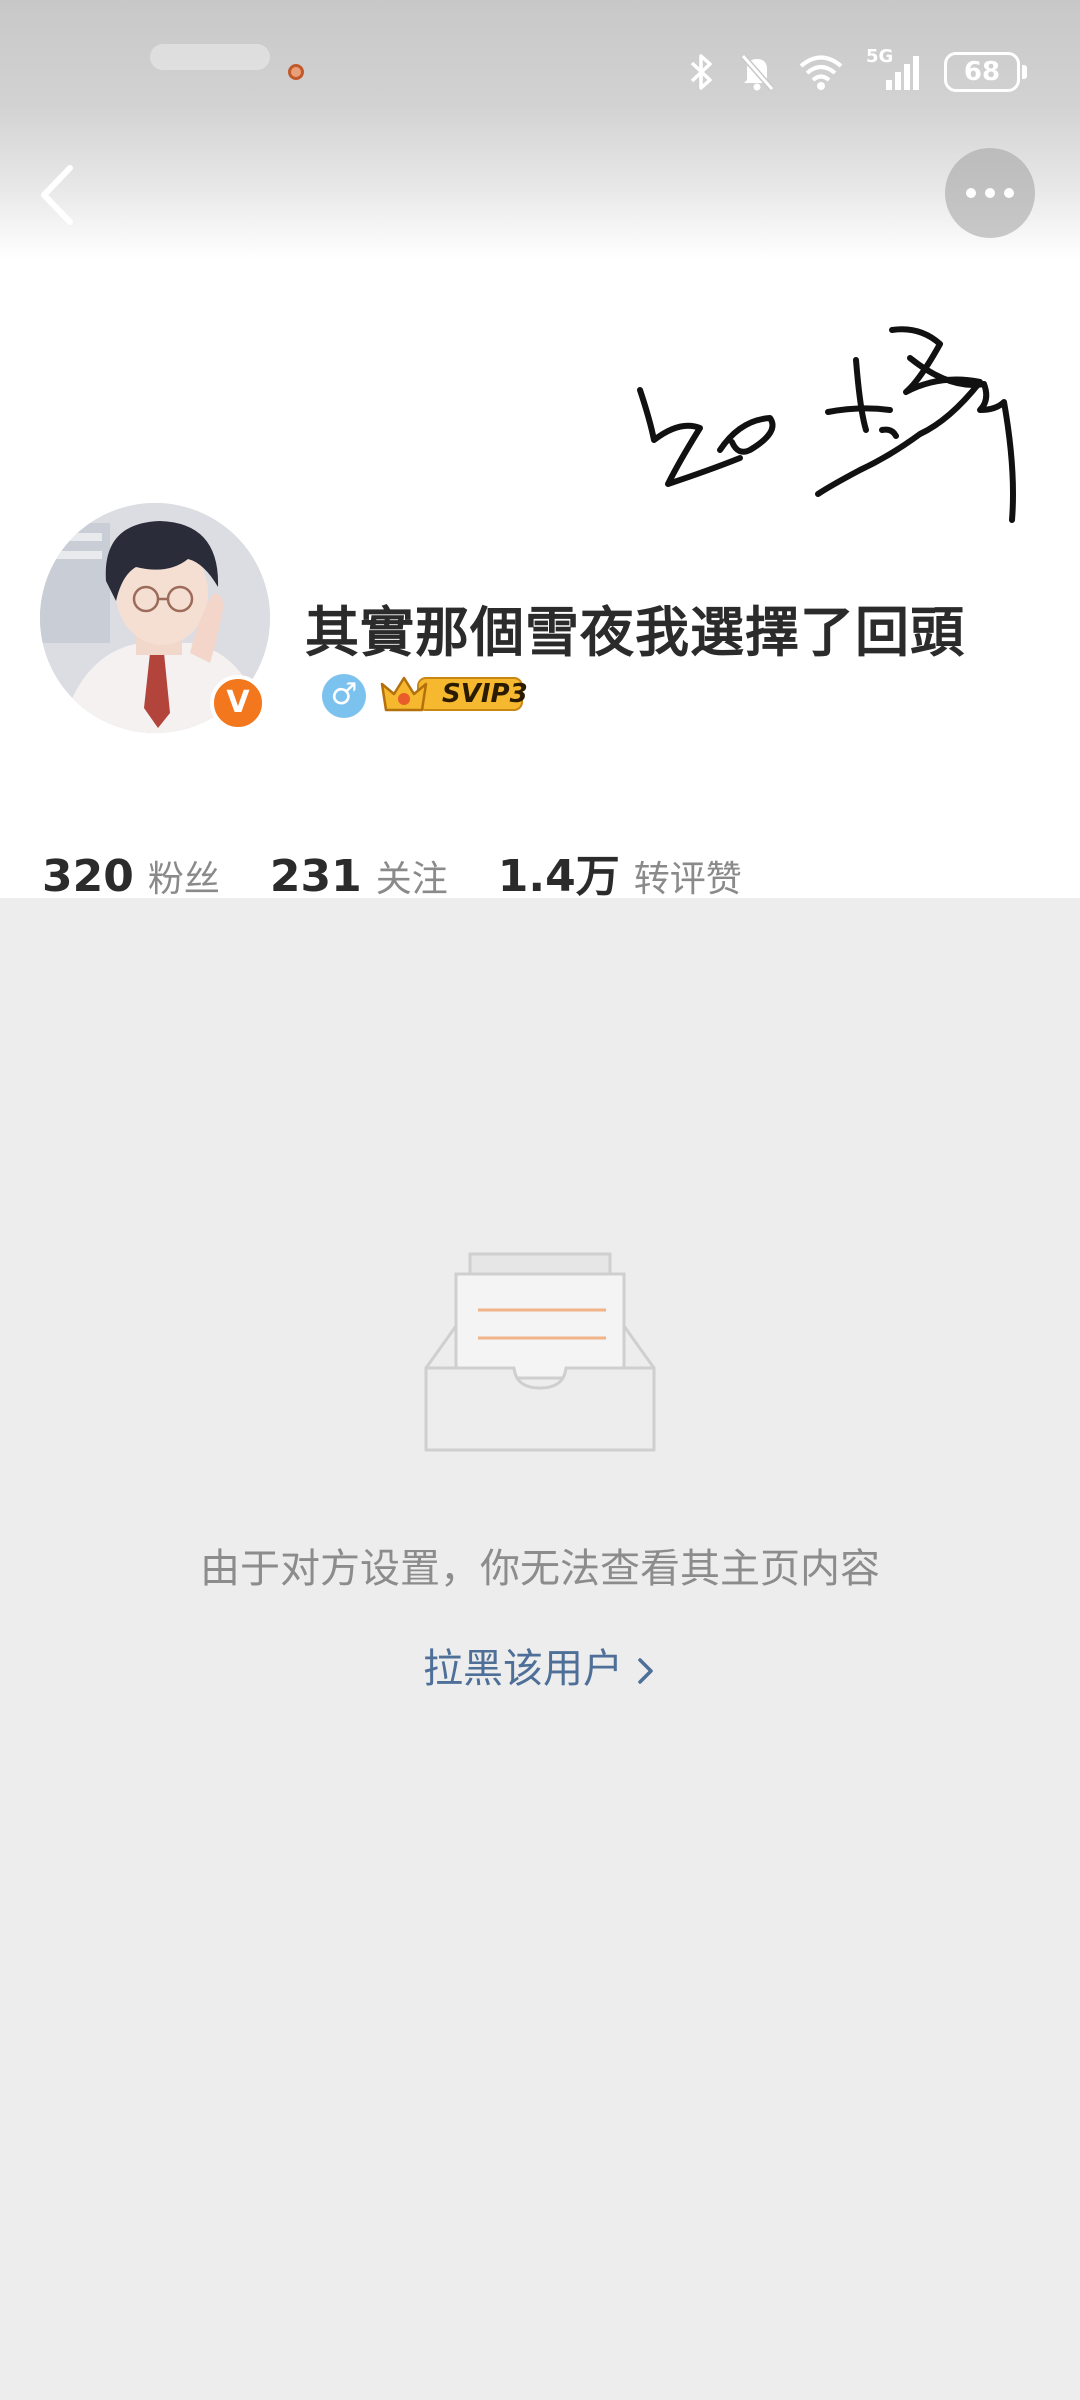  What do you see at coordinates (296, 72) in the screenshot?
I see `notification-app-icon` at bounding box center [296, 72].